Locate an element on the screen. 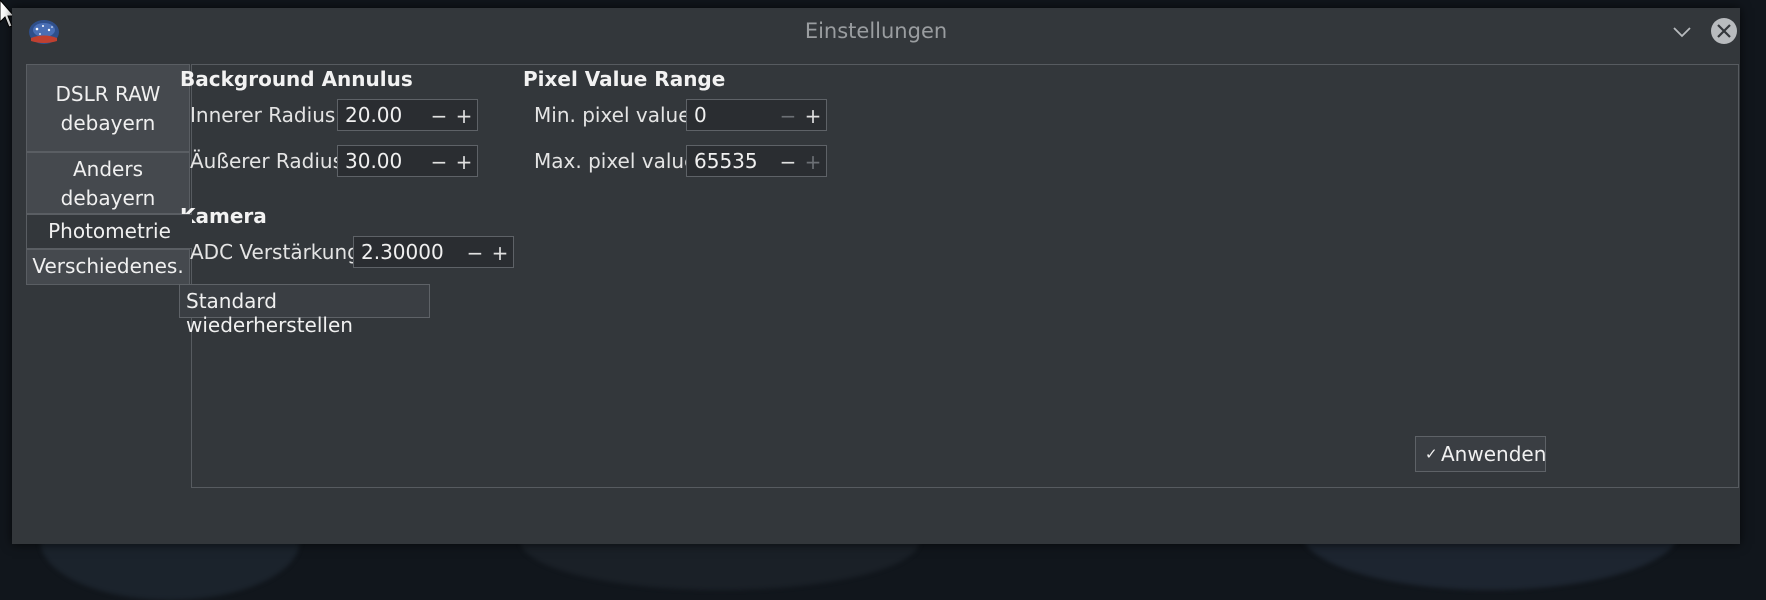 The width and height of the screenshot is (1766, 600). min-pixel-value-spinbox: 0 − + is located at coordinates (756, 115).